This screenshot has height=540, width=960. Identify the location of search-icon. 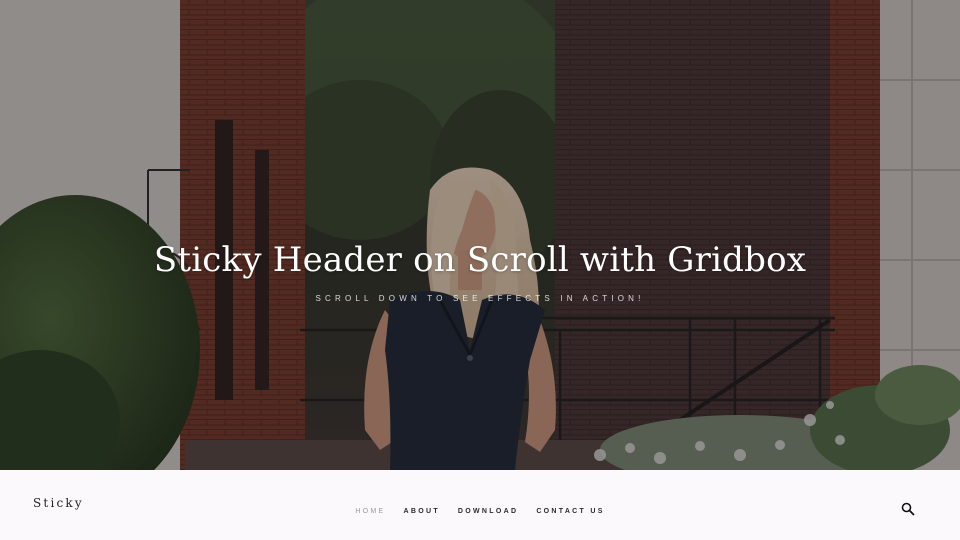
(908, 509).